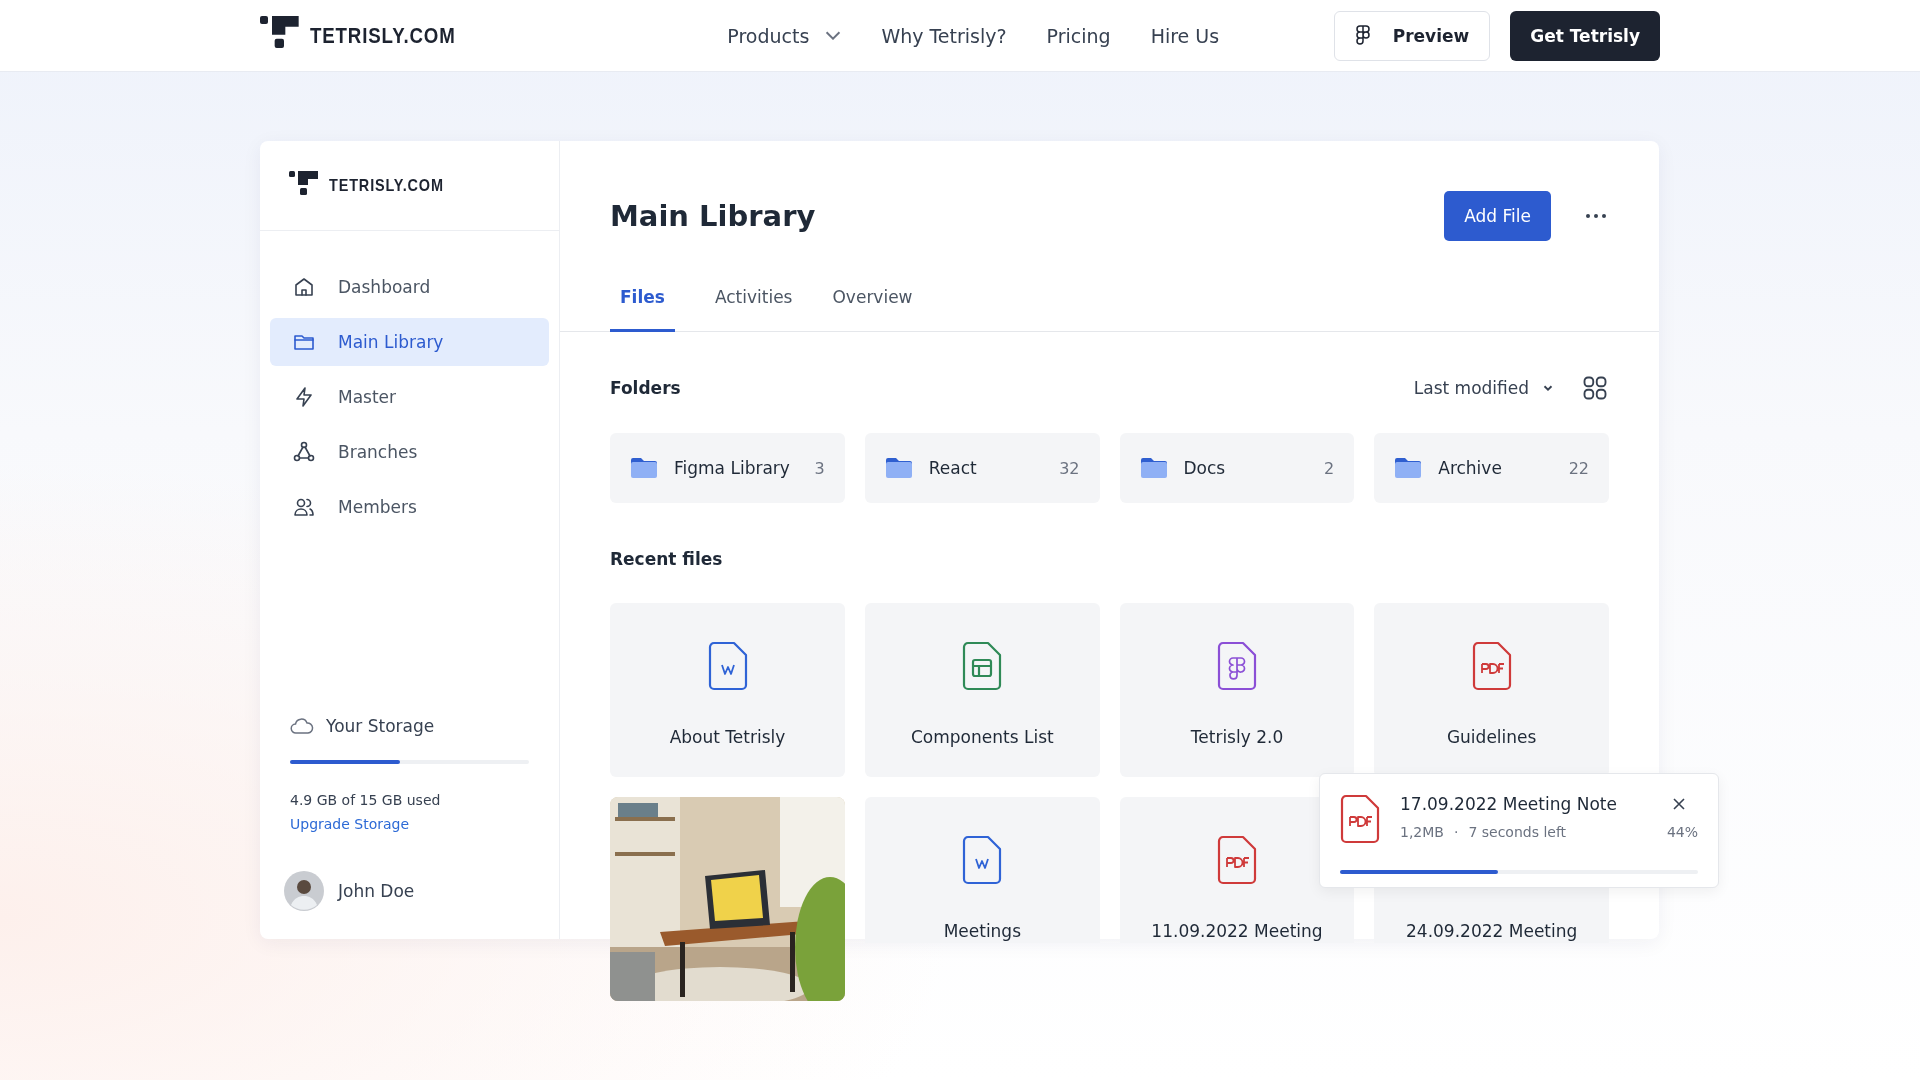  What do you see at coordinates (944, 35) in the screenshot?
I see `nav-link: Why Tetrisly?` at bounding box center [944, 35].